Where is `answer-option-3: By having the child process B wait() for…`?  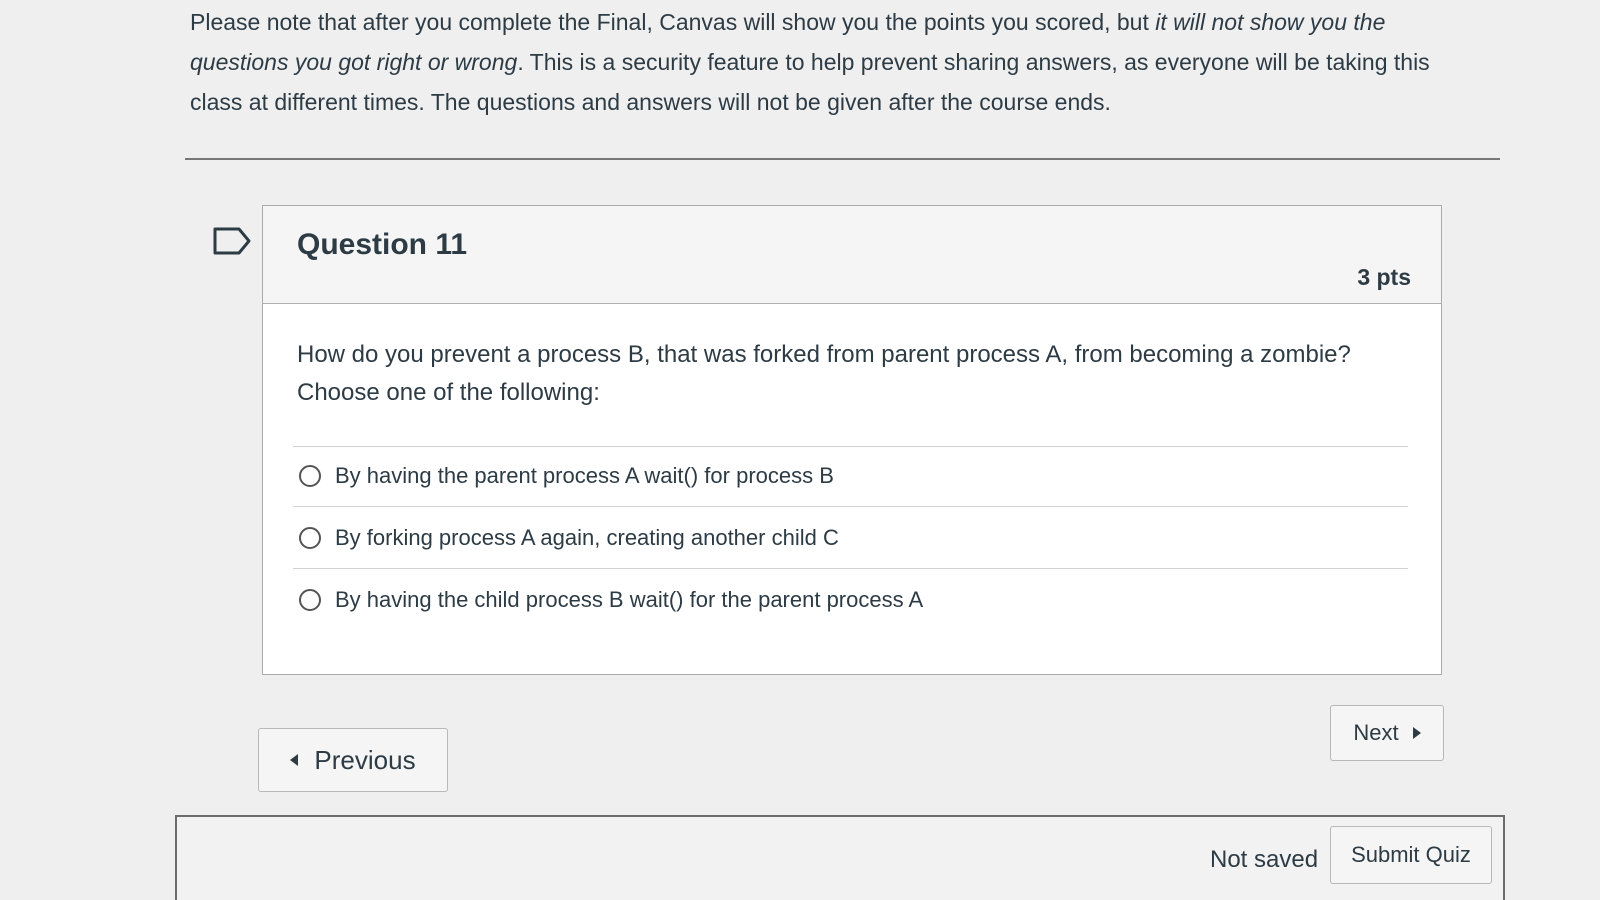 answer-option-3: By having the child process B wait() for… is located at coordinates (849, 600).